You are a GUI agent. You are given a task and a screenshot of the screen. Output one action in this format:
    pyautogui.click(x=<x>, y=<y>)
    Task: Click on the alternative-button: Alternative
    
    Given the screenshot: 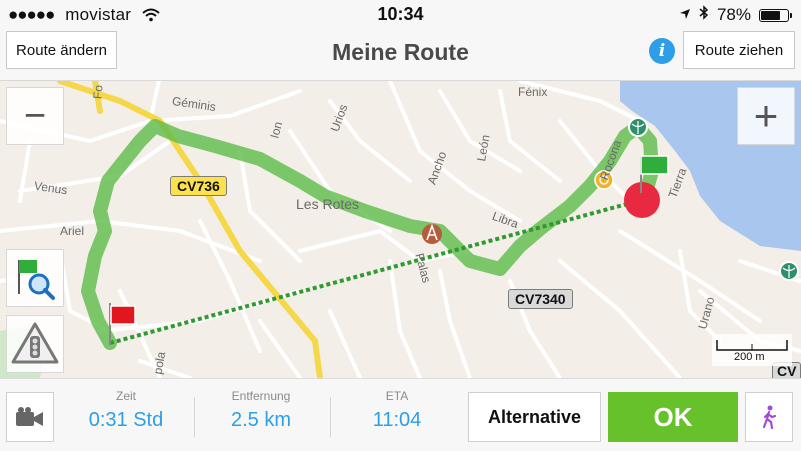 What is the action you would take?
    pyautogui.click(x=534, y=417)
    